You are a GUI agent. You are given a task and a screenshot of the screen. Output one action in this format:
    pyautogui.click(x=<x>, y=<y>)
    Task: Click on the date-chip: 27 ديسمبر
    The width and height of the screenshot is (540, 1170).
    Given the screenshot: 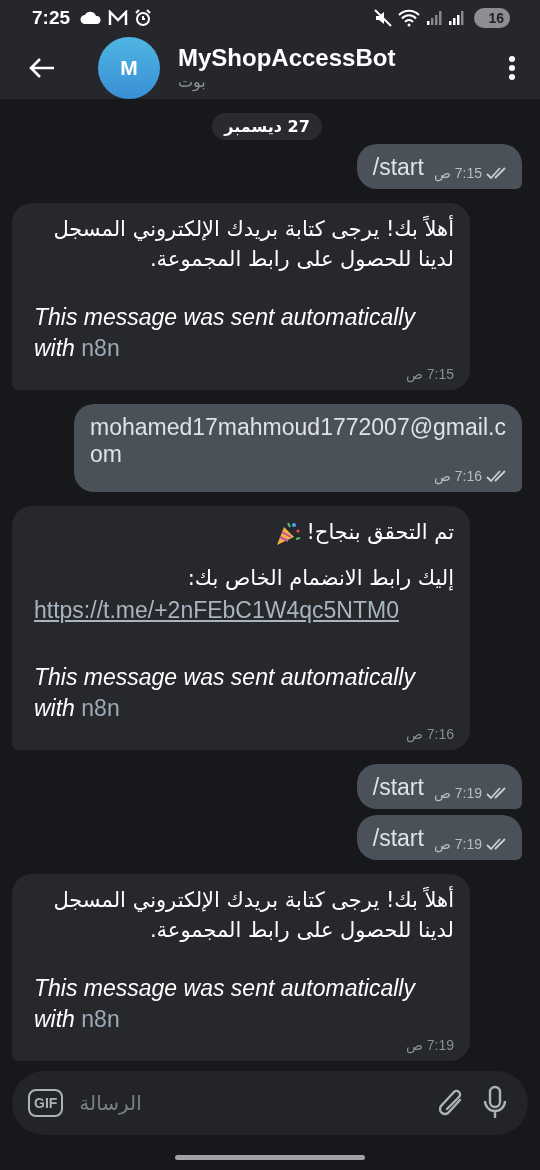 What is the action you would take?
    pyautogui.click(x=267, y=127)
    